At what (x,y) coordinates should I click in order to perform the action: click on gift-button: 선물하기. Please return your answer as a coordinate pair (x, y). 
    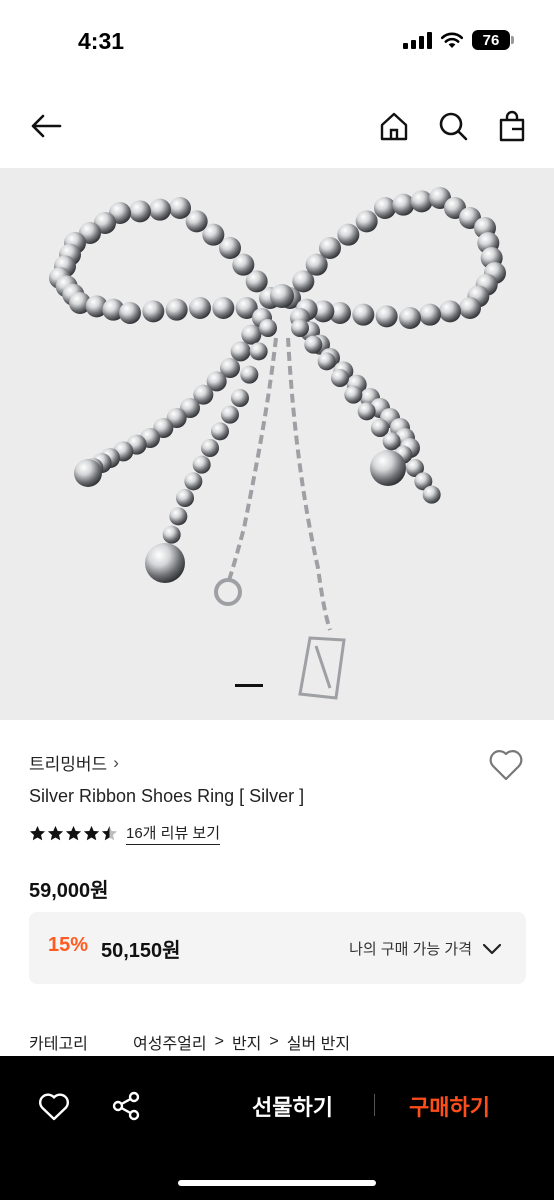
    Looking at the image, I should click on (292, 1106).